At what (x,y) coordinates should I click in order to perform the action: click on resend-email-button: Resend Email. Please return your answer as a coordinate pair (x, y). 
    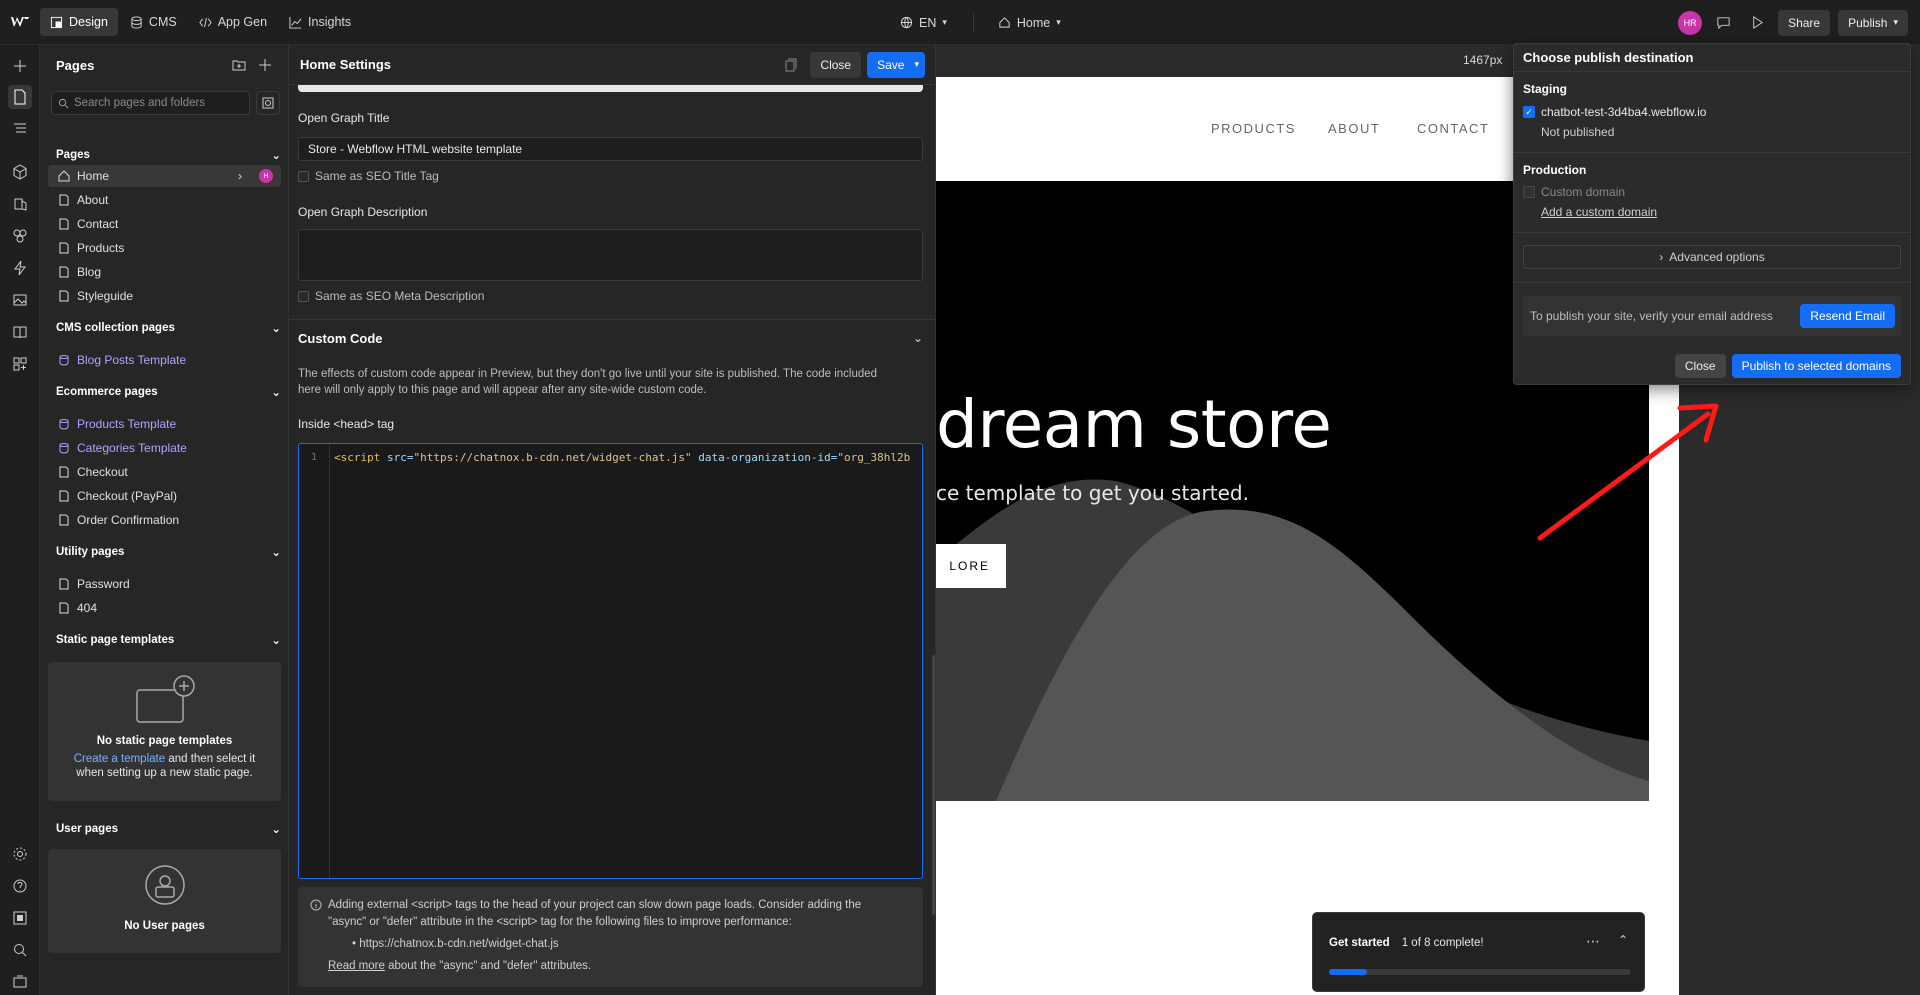
    Looking at the image, I should click on (1847, 316).